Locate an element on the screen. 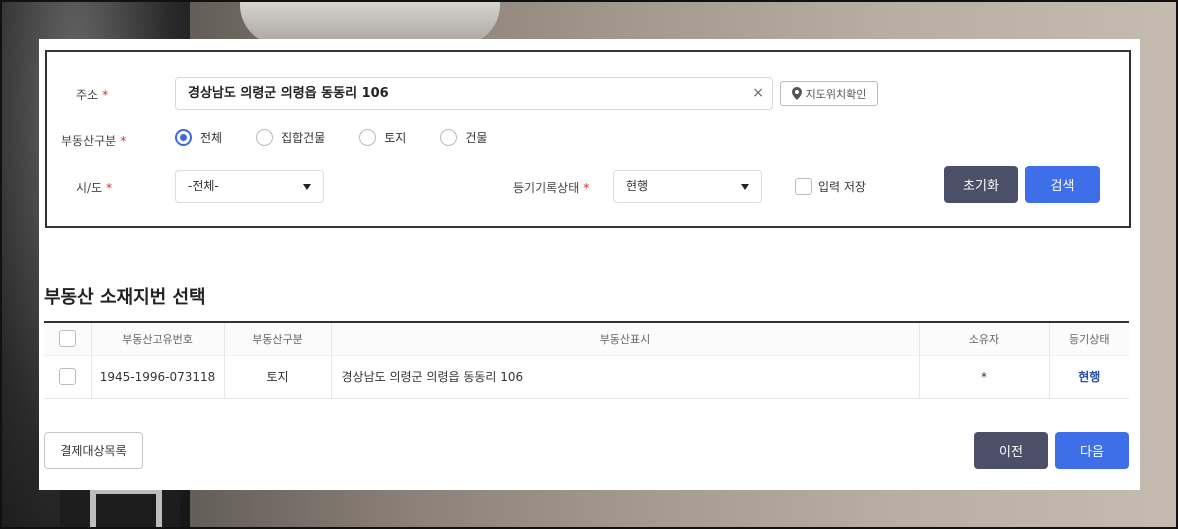  address-label: 주소 * is located at coordinates (92, 95).